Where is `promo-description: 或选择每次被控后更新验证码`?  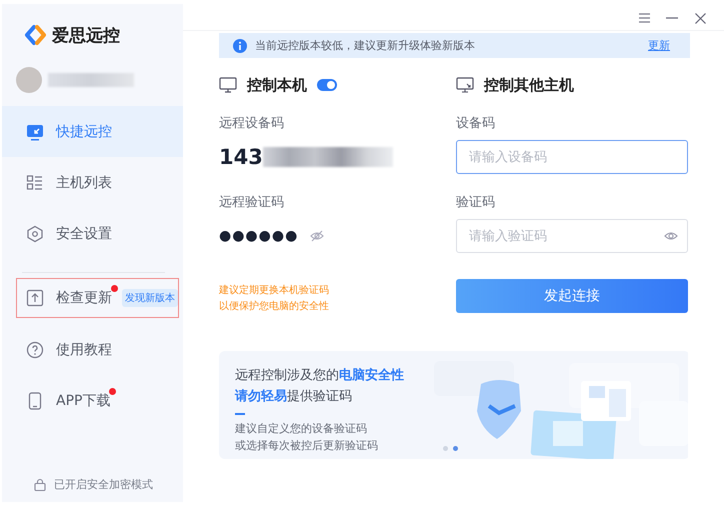 promo-description: 或选择每次被控后更新验证码 is located at coordinates (306, 446).